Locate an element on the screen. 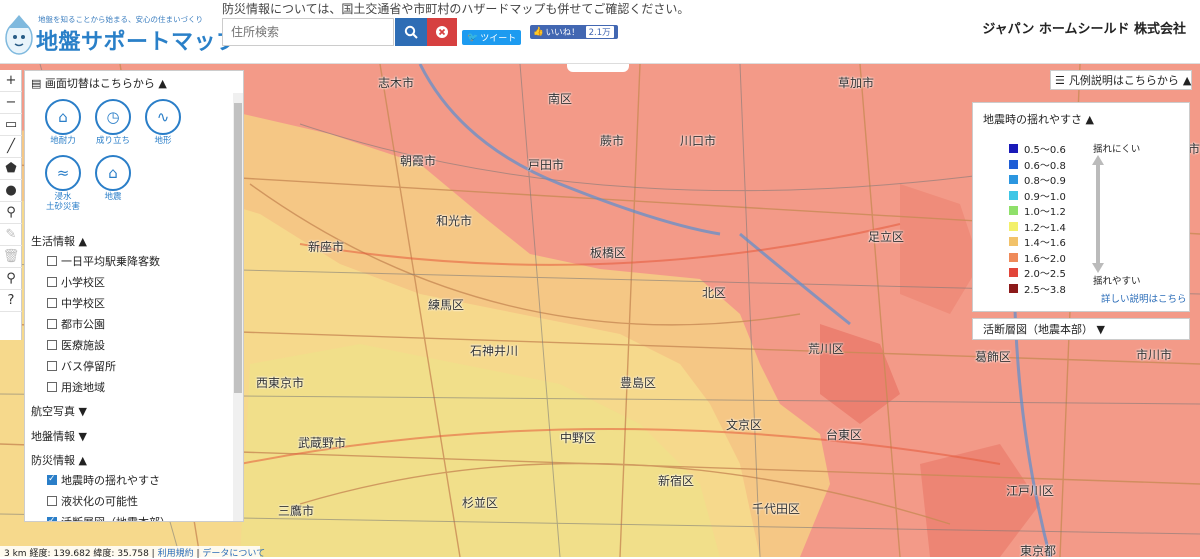  disaster-item: 地震時の揺れやすさ is located at coordinates (103, 480).